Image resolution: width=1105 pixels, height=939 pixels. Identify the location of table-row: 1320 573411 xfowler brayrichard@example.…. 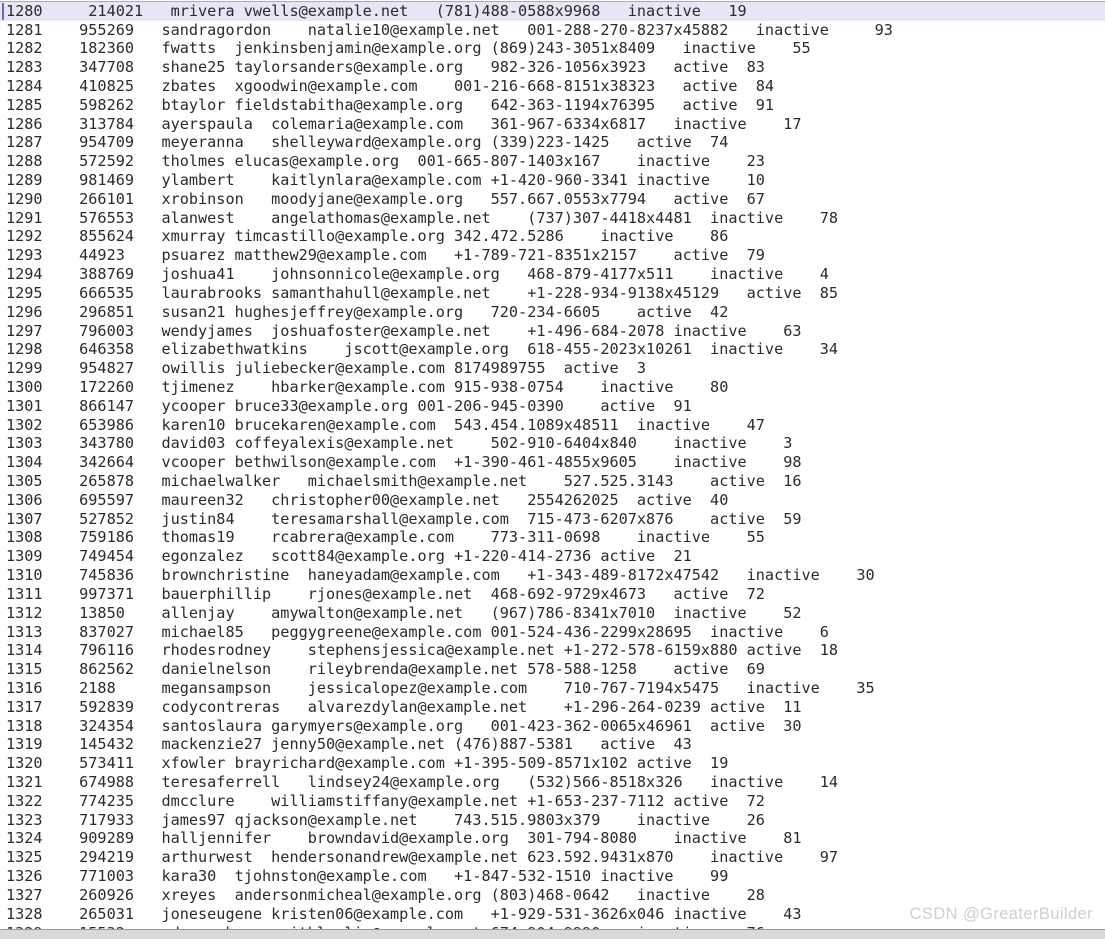
(552, 763).